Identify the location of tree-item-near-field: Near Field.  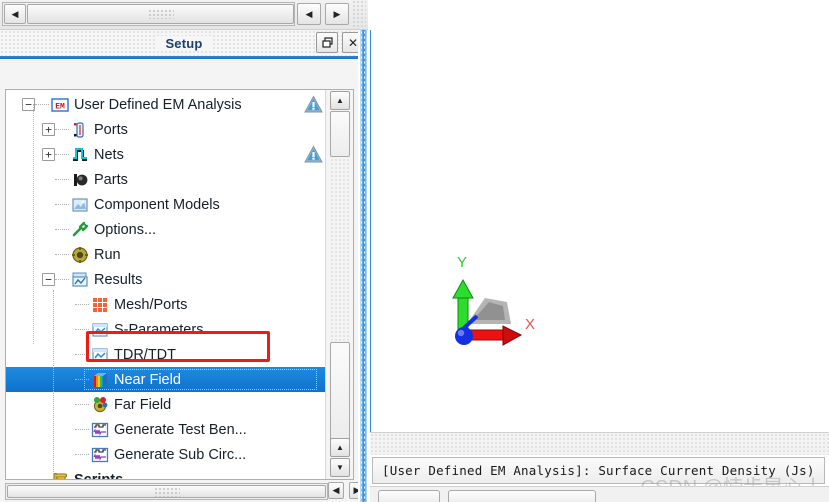
(165, 379).